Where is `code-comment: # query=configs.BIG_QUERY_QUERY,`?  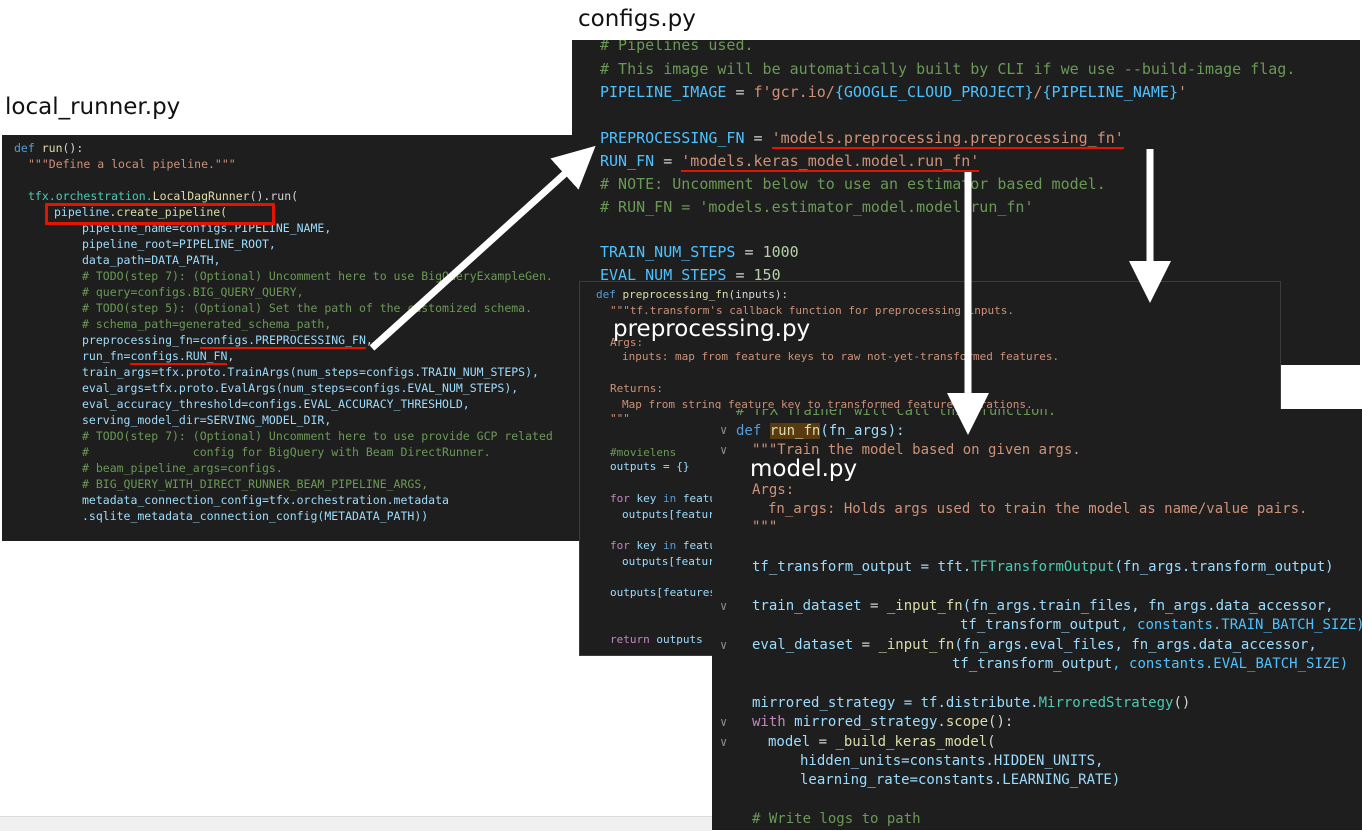 code-comment: # query=configs.BIG_QUERY_QUERY, is located at coordinates (193, 292).